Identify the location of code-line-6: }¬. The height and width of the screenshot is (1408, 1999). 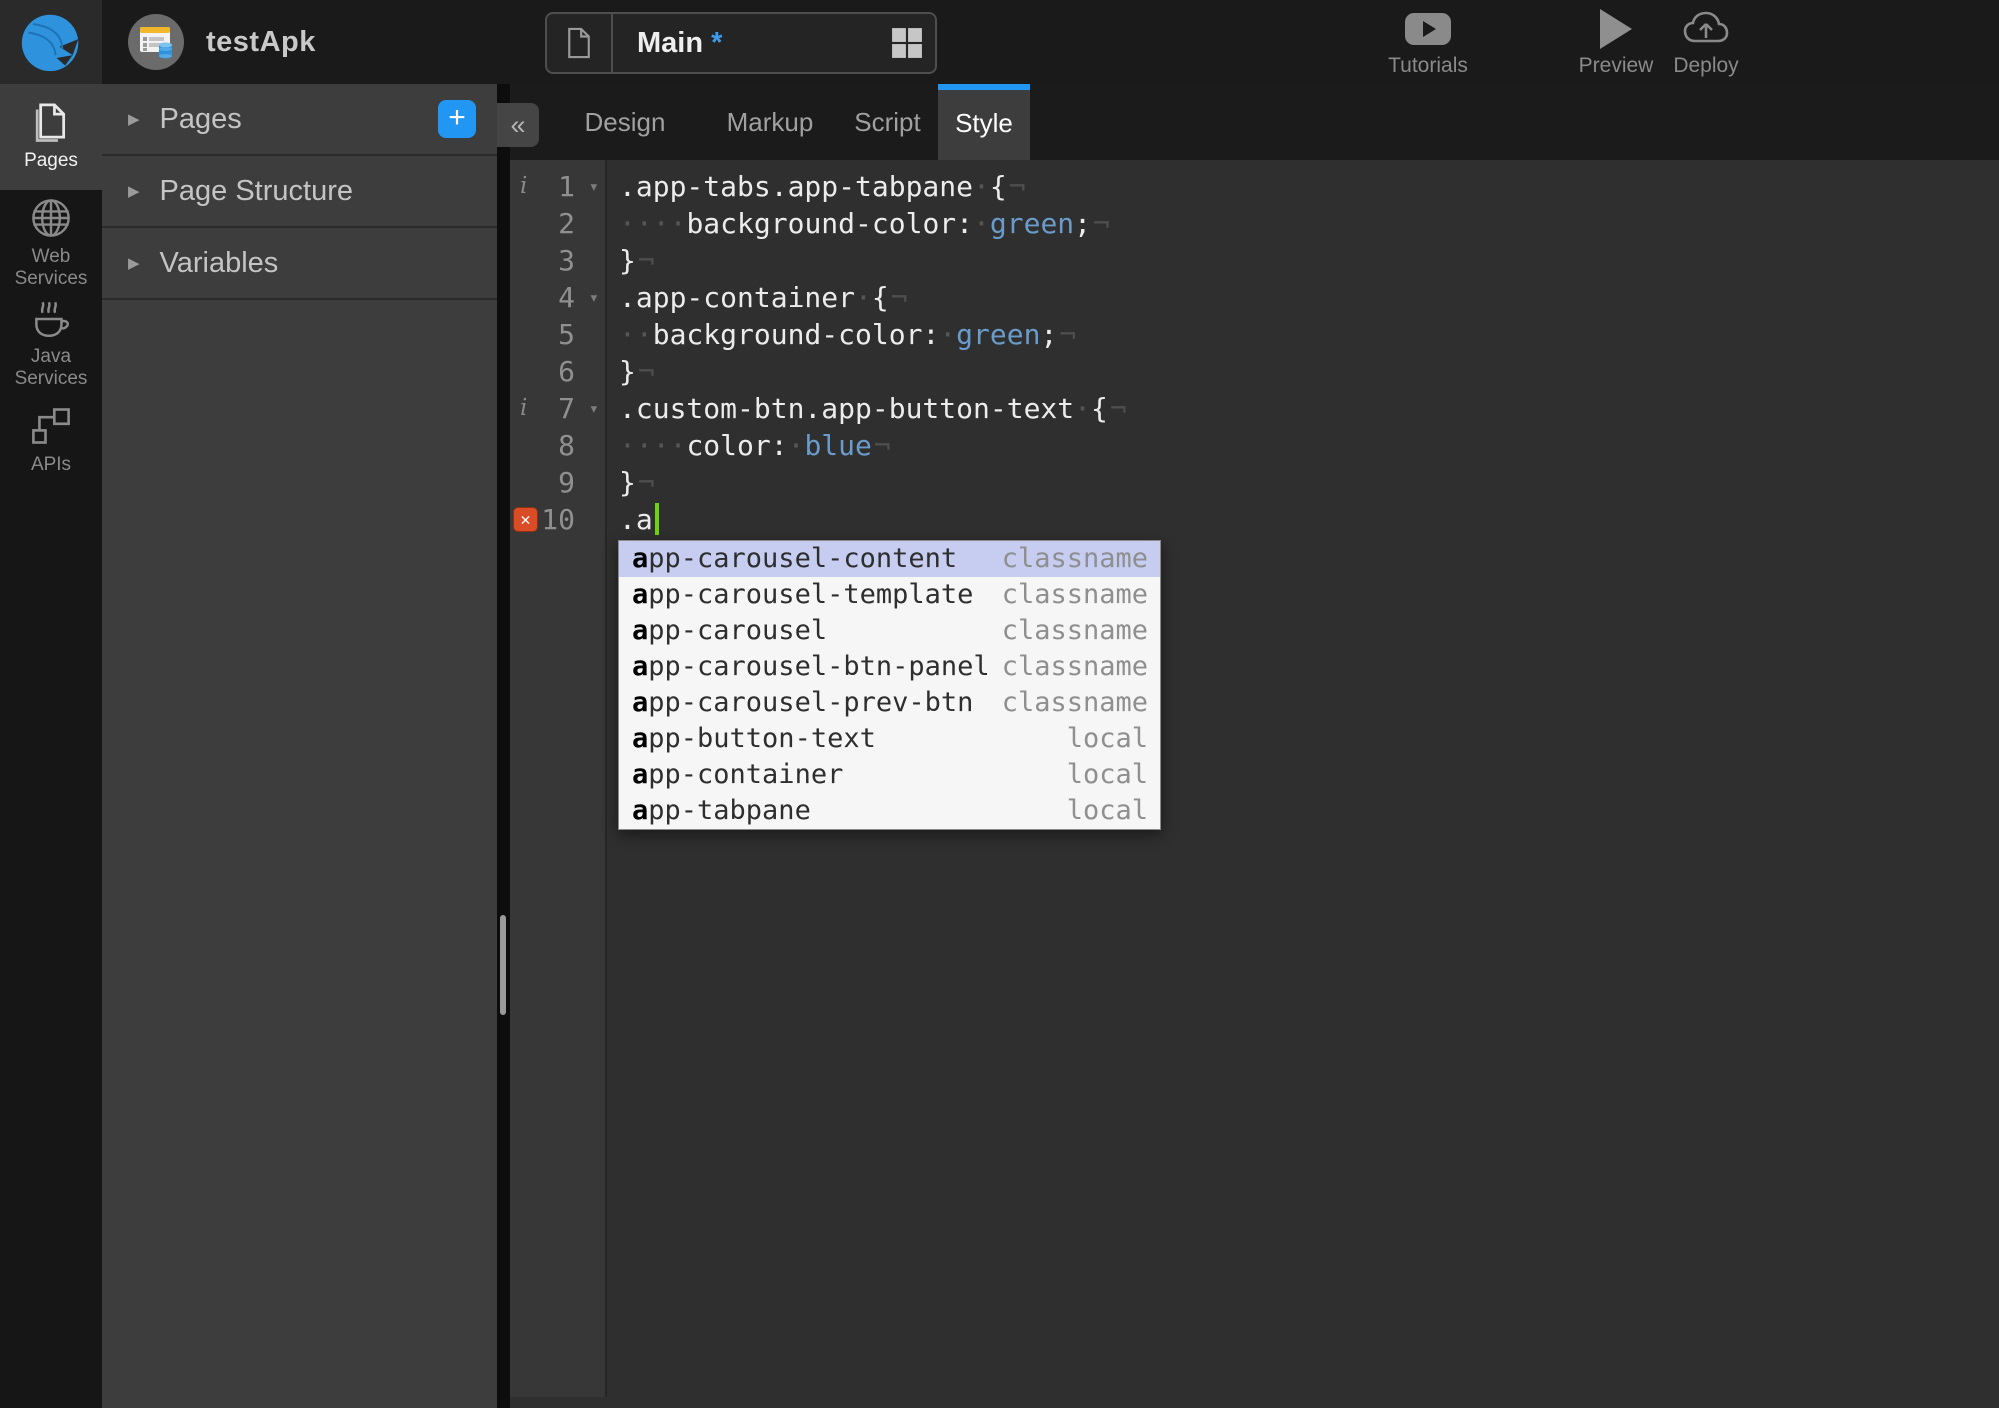
(1309, 371).